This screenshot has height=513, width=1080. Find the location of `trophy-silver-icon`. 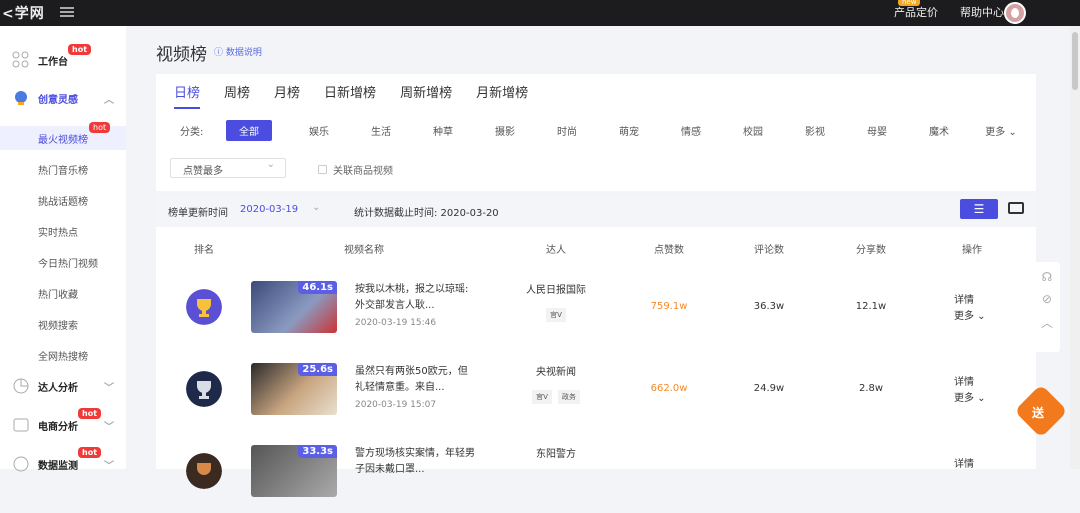

trophy-silver-icon is located at coordinates (204, 389).